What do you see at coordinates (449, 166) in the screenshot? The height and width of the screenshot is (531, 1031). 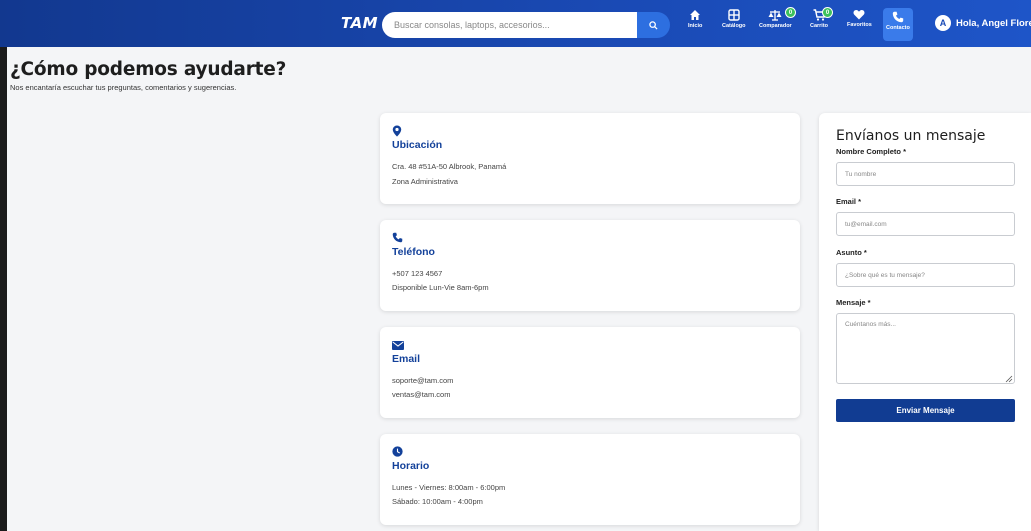 I see `card-line: Cra. 48 #51A-50 Albrook, Panamá` at bounding box center [449, 166].